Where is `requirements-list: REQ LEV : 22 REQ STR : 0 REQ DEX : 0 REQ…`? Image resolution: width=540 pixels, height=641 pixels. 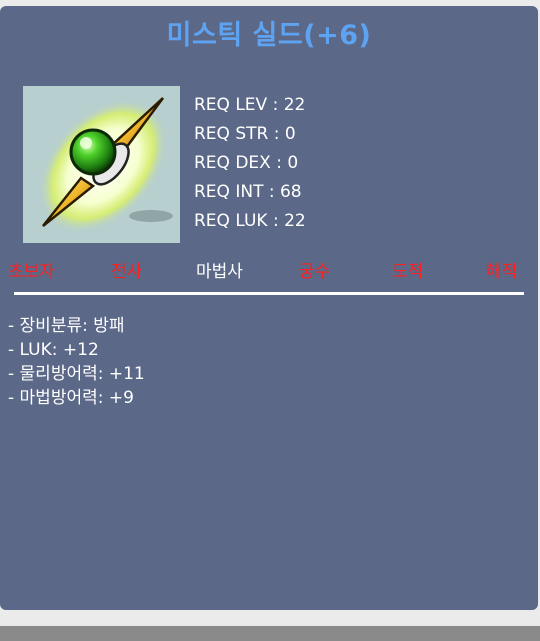
requirements-list: REQ LEV : 22 REQ STR : 0 REQ DEX : 0 REQ… is located at coordinates (250, 163).